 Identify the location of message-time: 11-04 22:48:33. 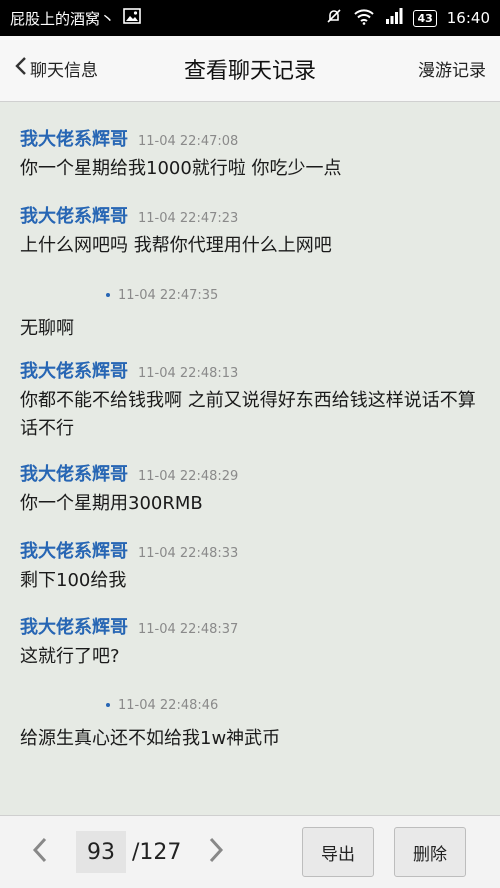
(188, 553).